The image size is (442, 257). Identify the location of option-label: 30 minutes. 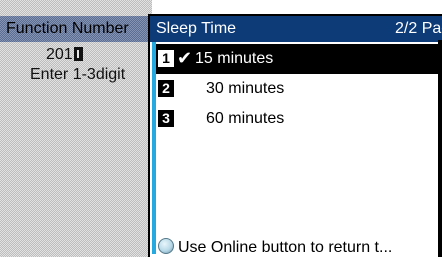
(245, 88).